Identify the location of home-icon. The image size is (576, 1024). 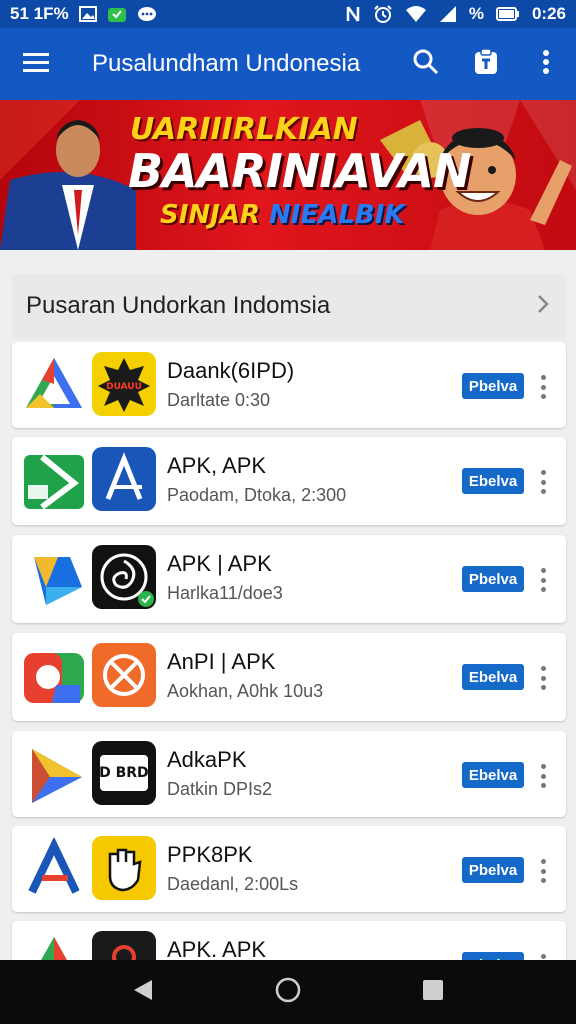
(288, 992).